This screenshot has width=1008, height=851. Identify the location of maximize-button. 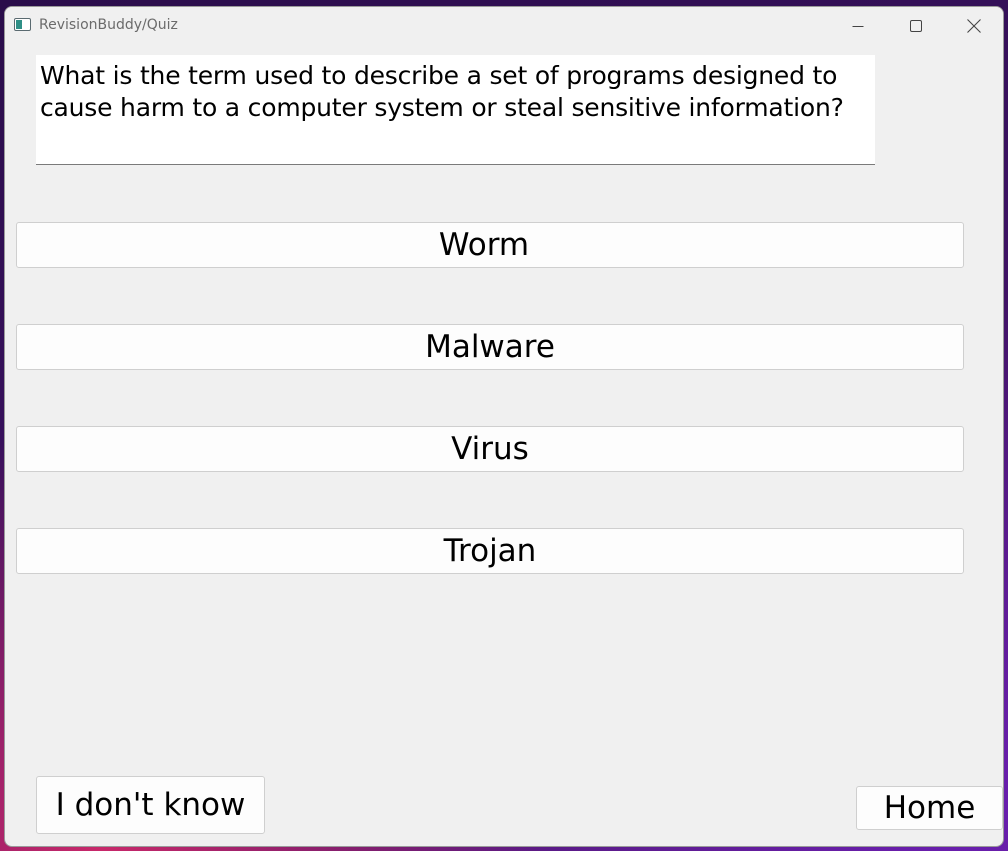
(916, 26).